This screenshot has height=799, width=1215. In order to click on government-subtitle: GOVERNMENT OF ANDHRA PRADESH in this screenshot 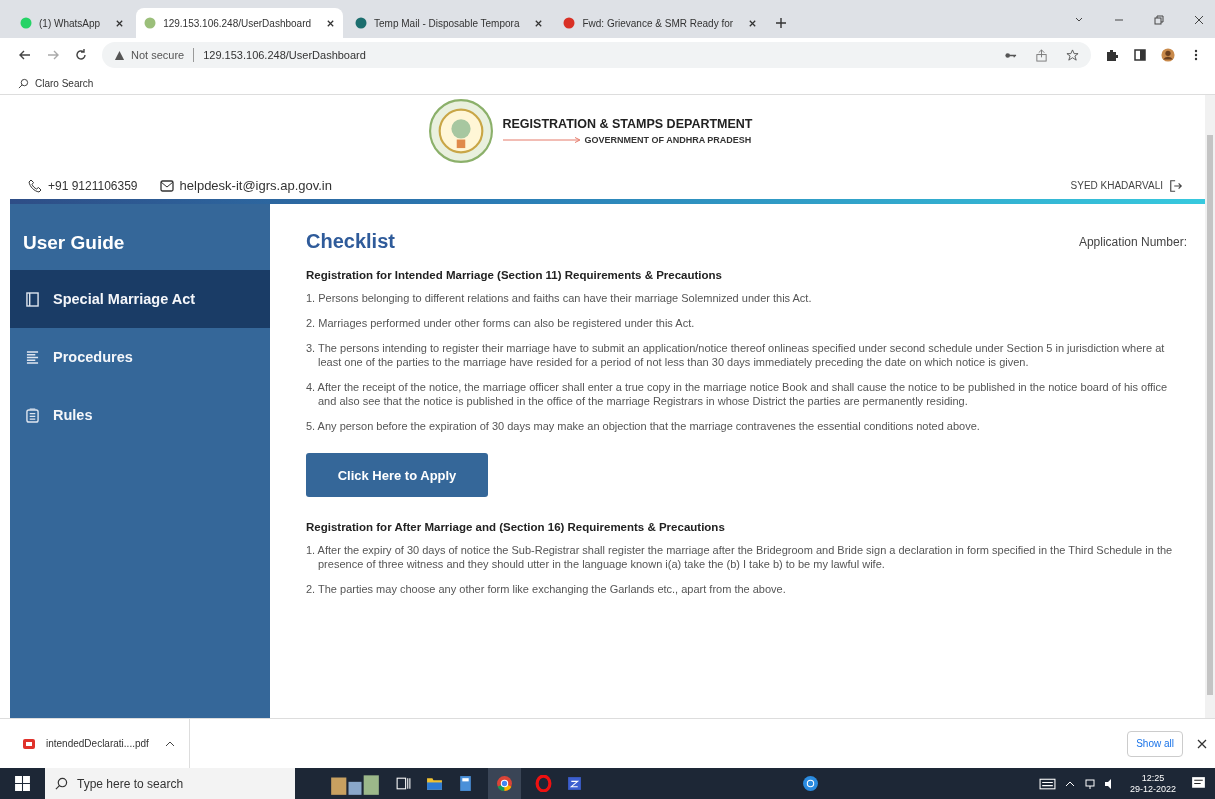, I will do `click(668, 140)`.